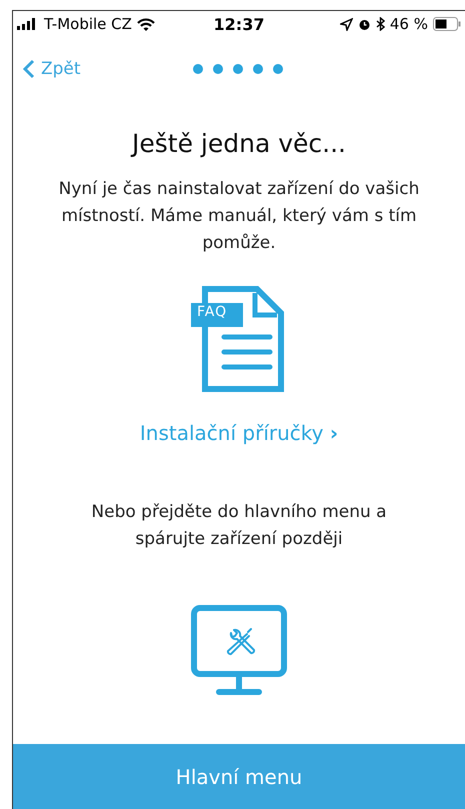 This screenshot has width=465, height=809. I want to click on location-icon, so click(346, 24).